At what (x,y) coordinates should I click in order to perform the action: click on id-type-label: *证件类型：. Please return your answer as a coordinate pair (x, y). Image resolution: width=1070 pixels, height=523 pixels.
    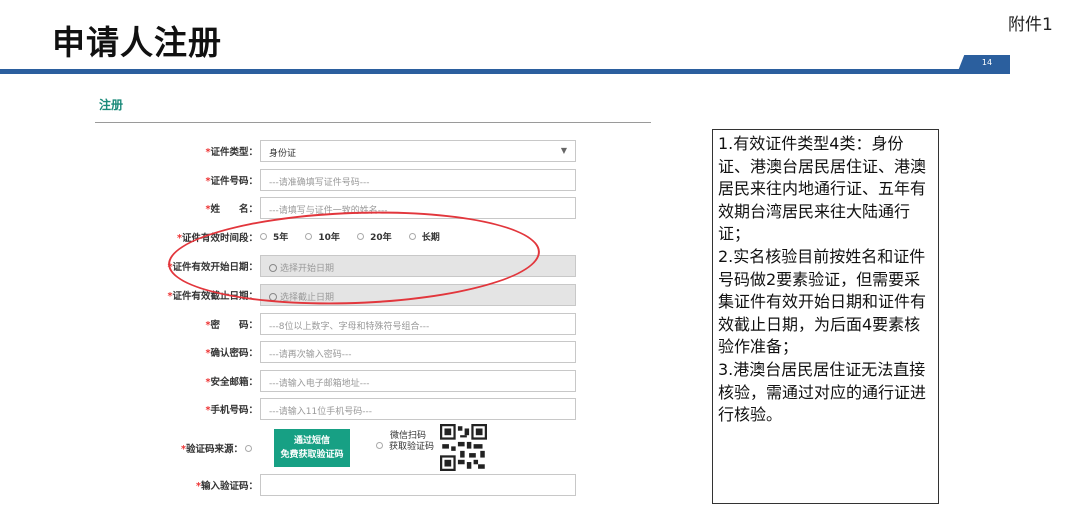
    Looking at the image, I should click on (231, 152).